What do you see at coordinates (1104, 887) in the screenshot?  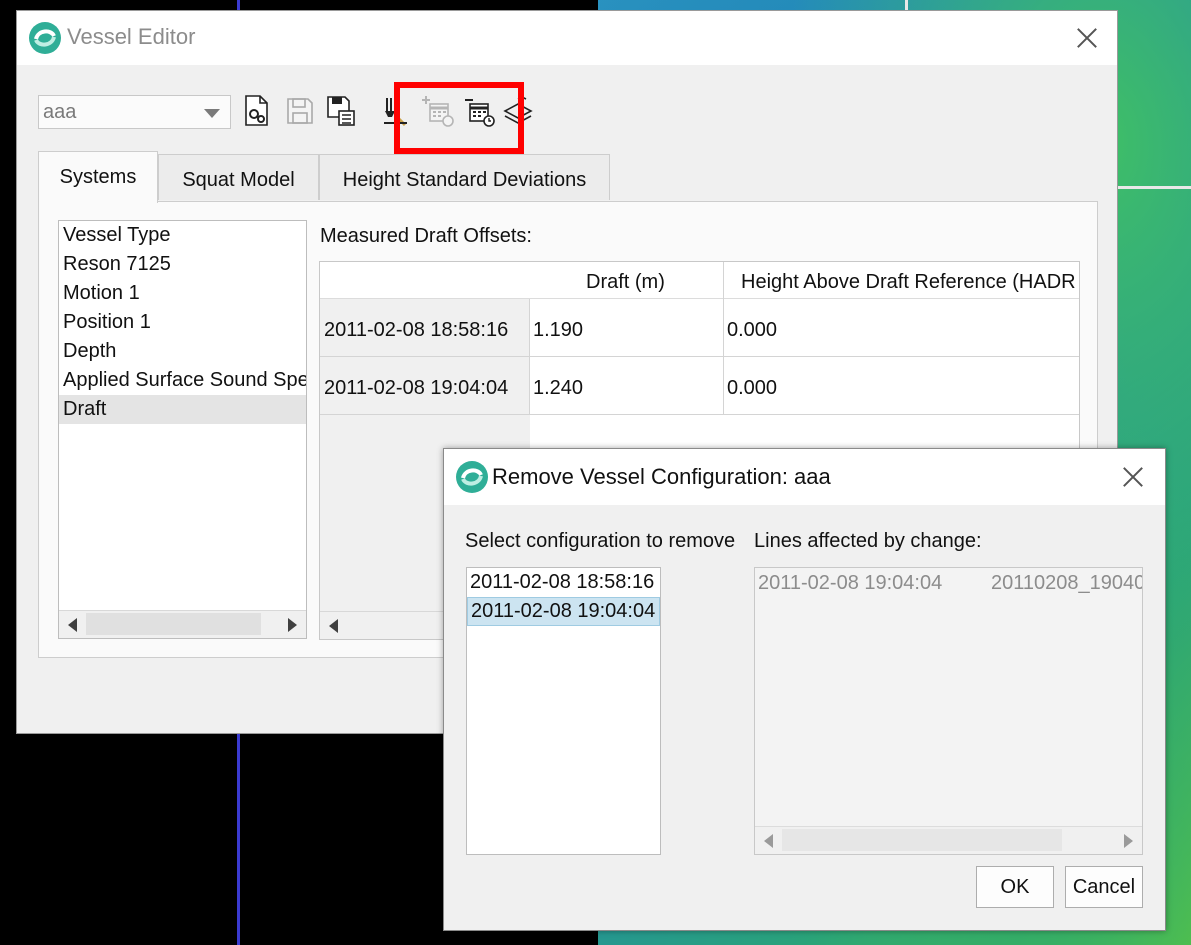 I see `cancel-button: Cancel` at bounding box center [1104, 887].